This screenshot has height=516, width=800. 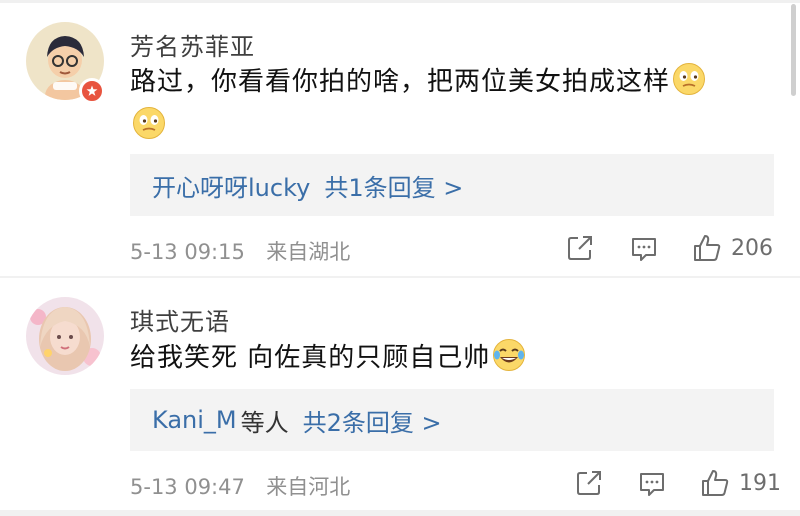 What do you see at coordinates (192, 44) in the screenshot?
I see `username: 芳名苏菲亚` at bounding box center [192, 44].